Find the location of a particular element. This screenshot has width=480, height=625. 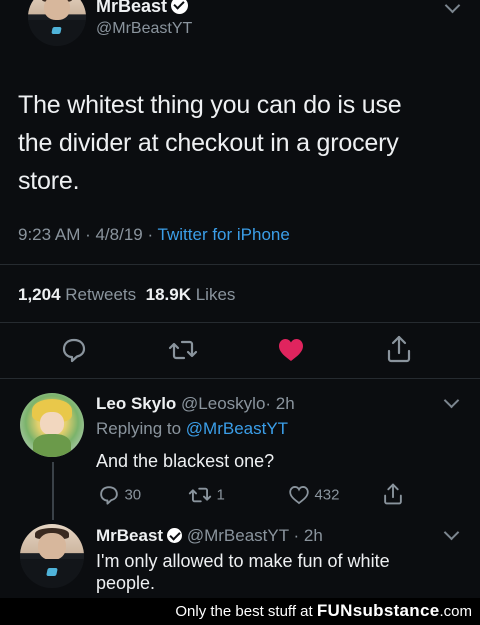

reply-button is located at coordinates (74, 350).